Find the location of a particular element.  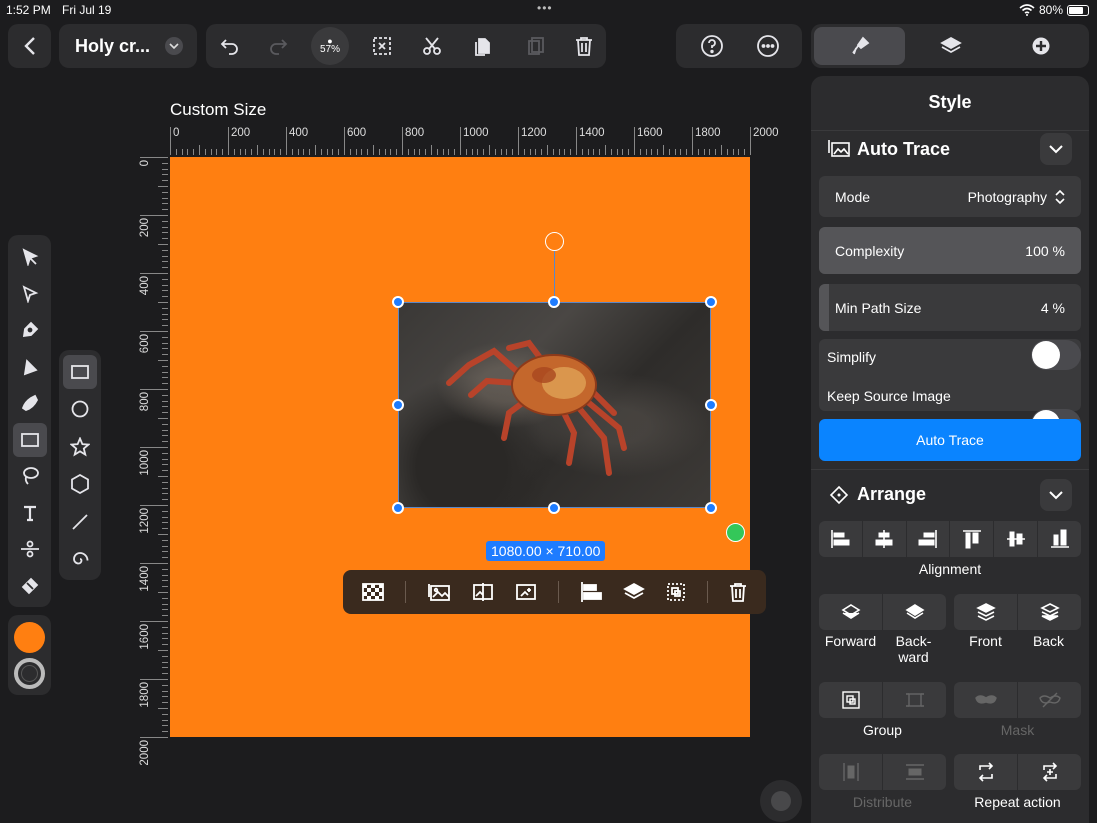

vertical-ruler: 0 200 400 600 800 1000 1200 1400 1600 1800 2000 is located at coordinates (154, 467).